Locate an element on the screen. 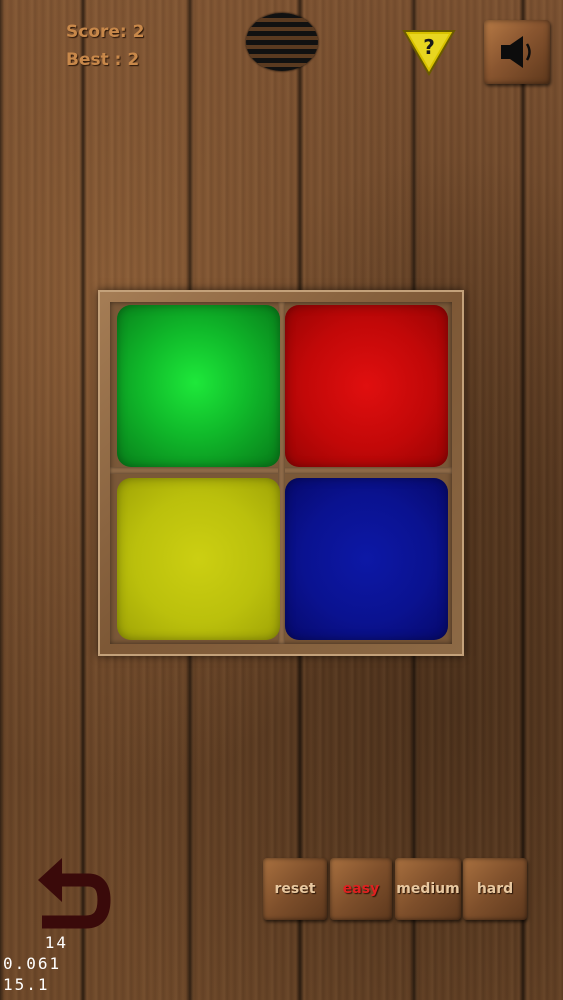  speaker-icon is located at coordinates (516, 52).